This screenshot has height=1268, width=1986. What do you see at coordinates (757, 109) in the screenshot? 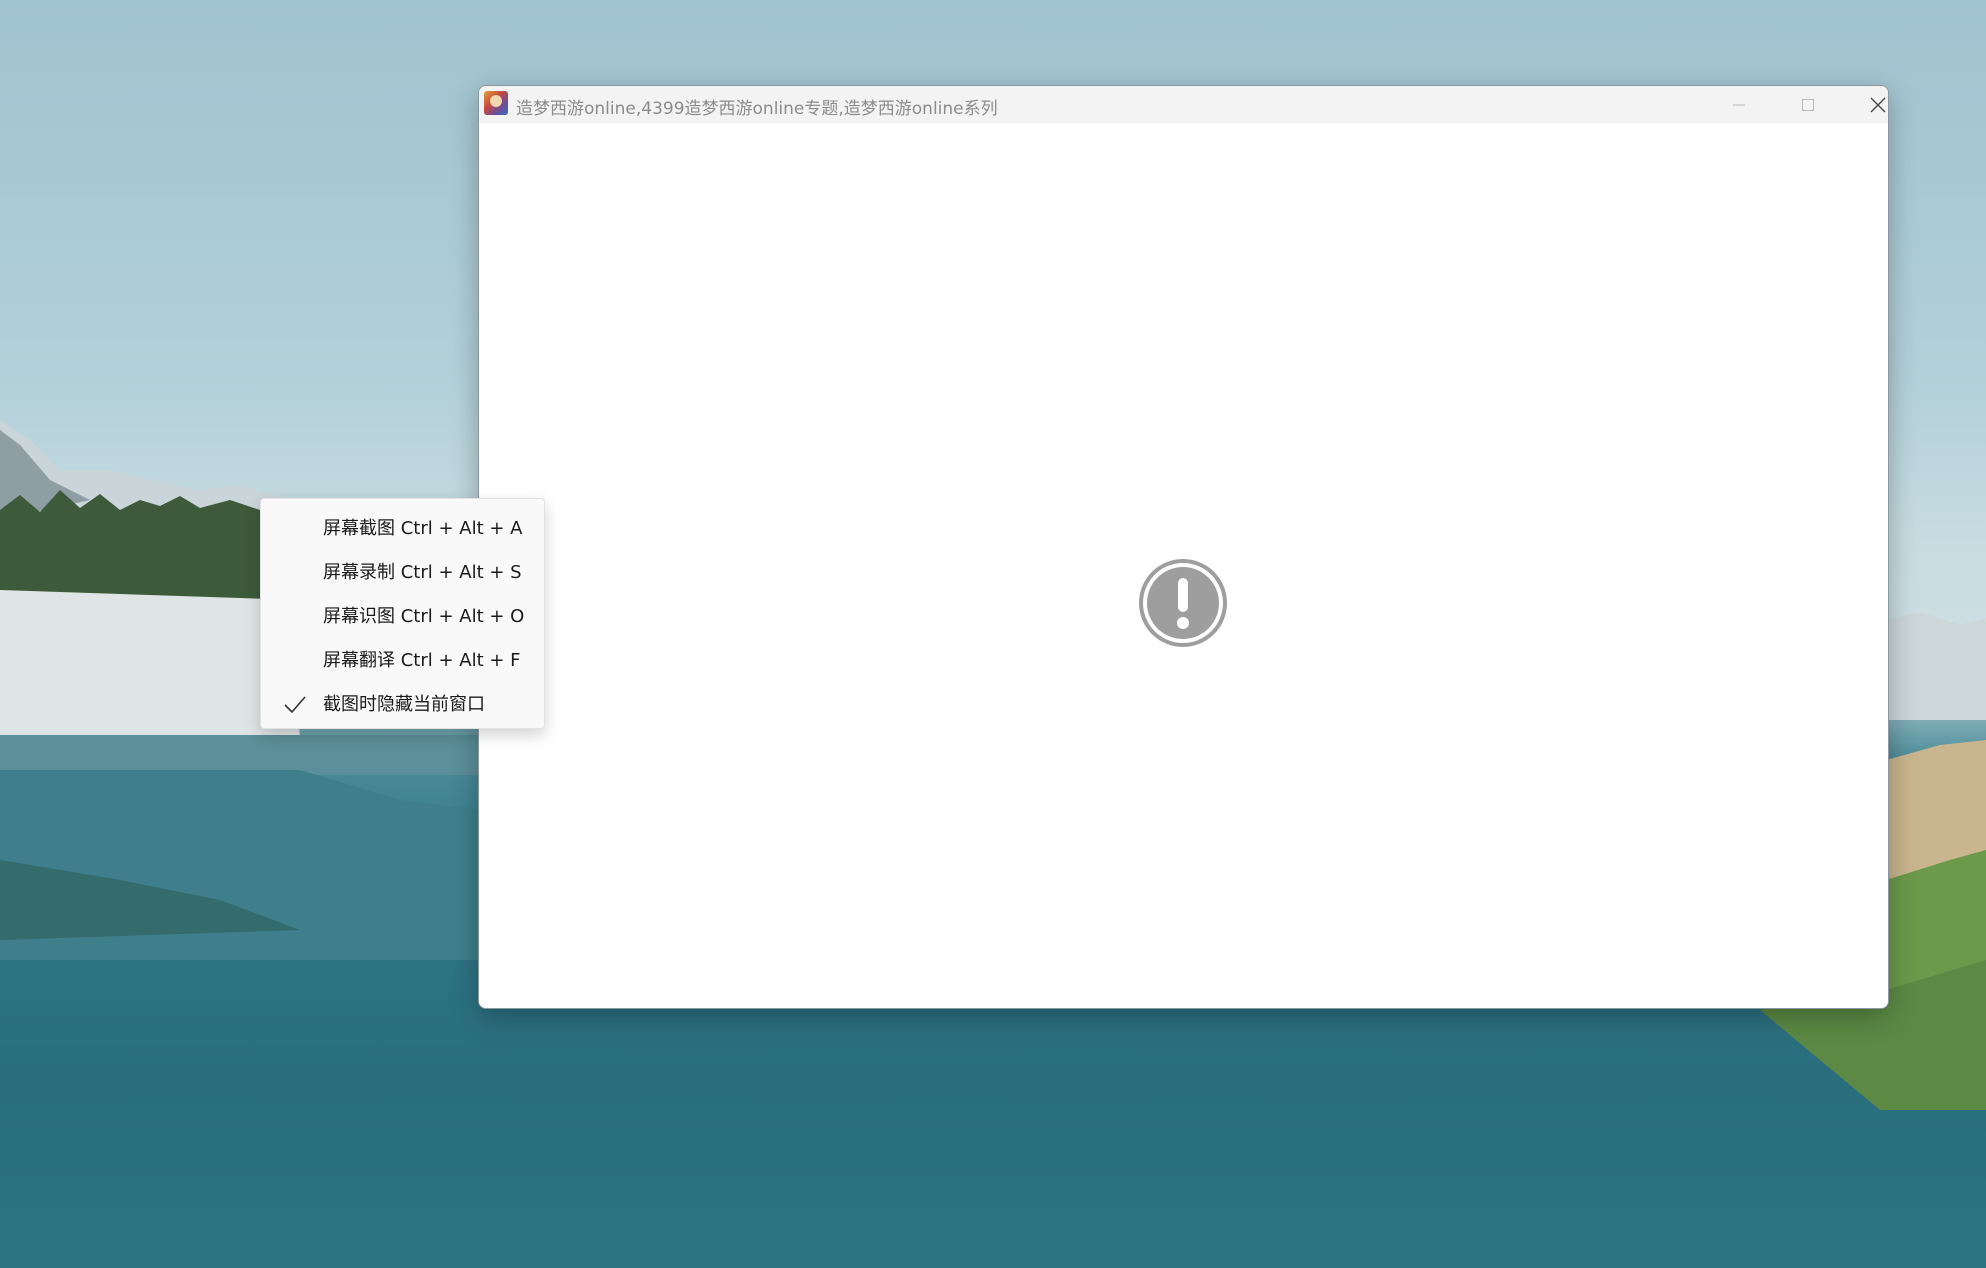
I see `window-title: 造梦西游online,4399造梦西游online专题,造梦西游online系列` at bounding box center [757, 109].